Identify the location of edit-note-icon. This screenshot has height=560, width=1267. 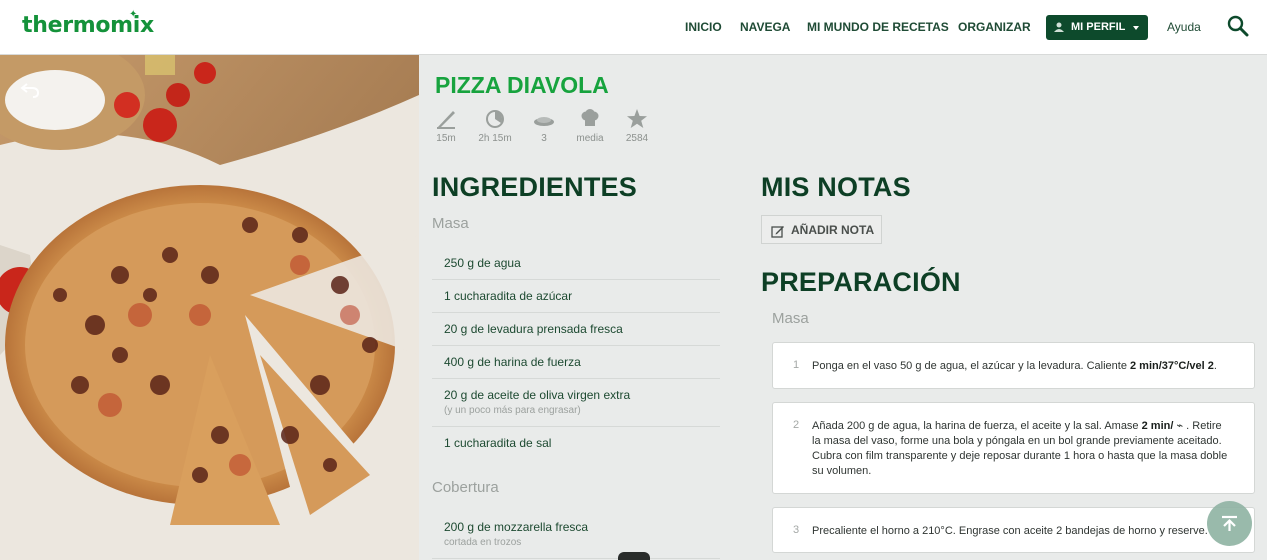
(777, 232).